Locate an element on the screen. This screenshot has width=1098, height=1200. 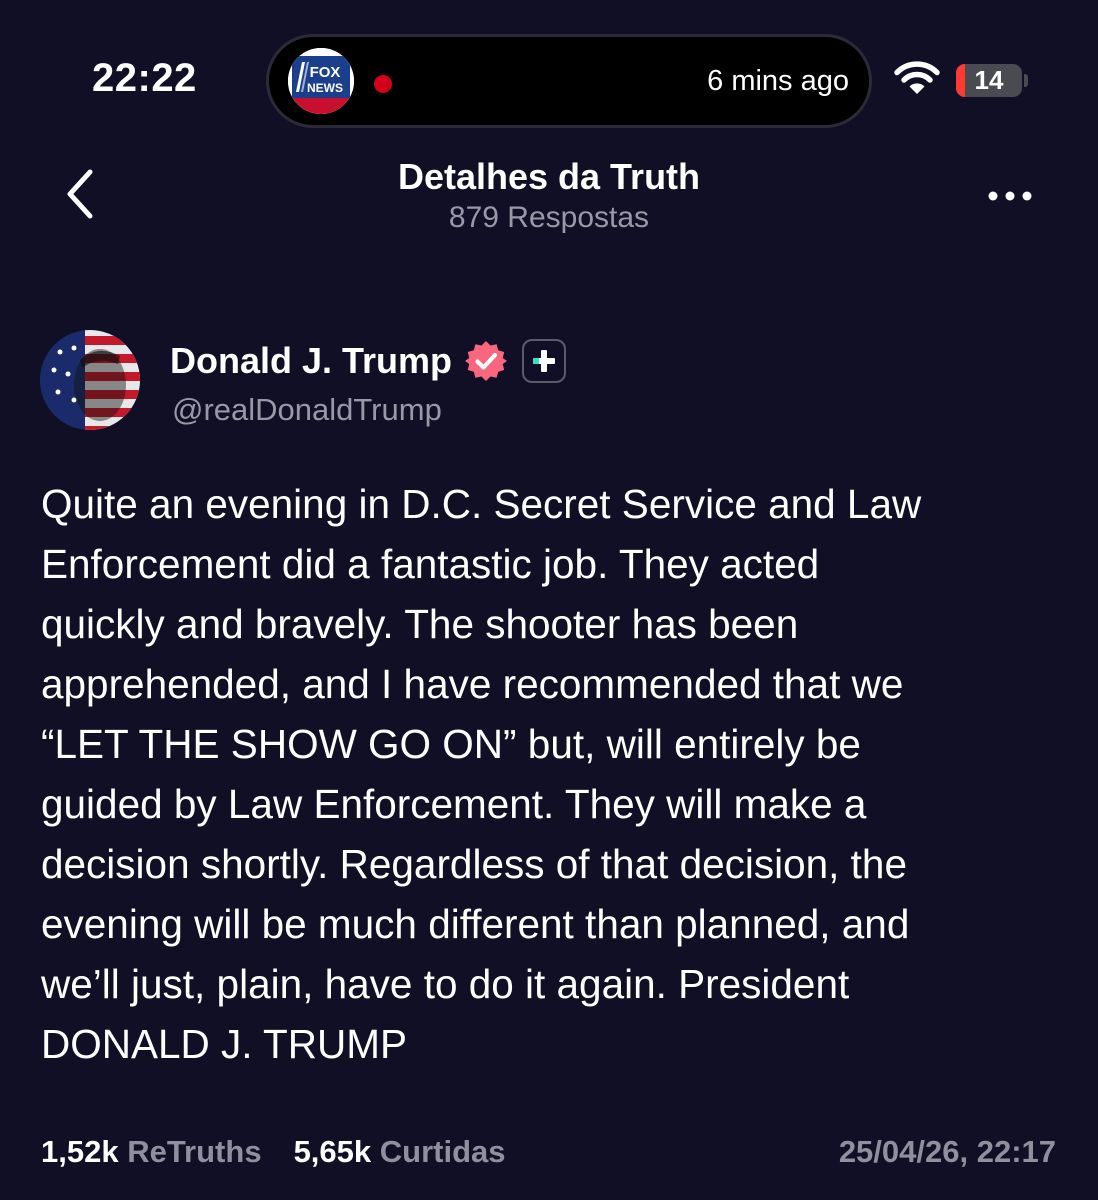
fox-news-logo: FOX NEWS is located at coordinates (321, 81).